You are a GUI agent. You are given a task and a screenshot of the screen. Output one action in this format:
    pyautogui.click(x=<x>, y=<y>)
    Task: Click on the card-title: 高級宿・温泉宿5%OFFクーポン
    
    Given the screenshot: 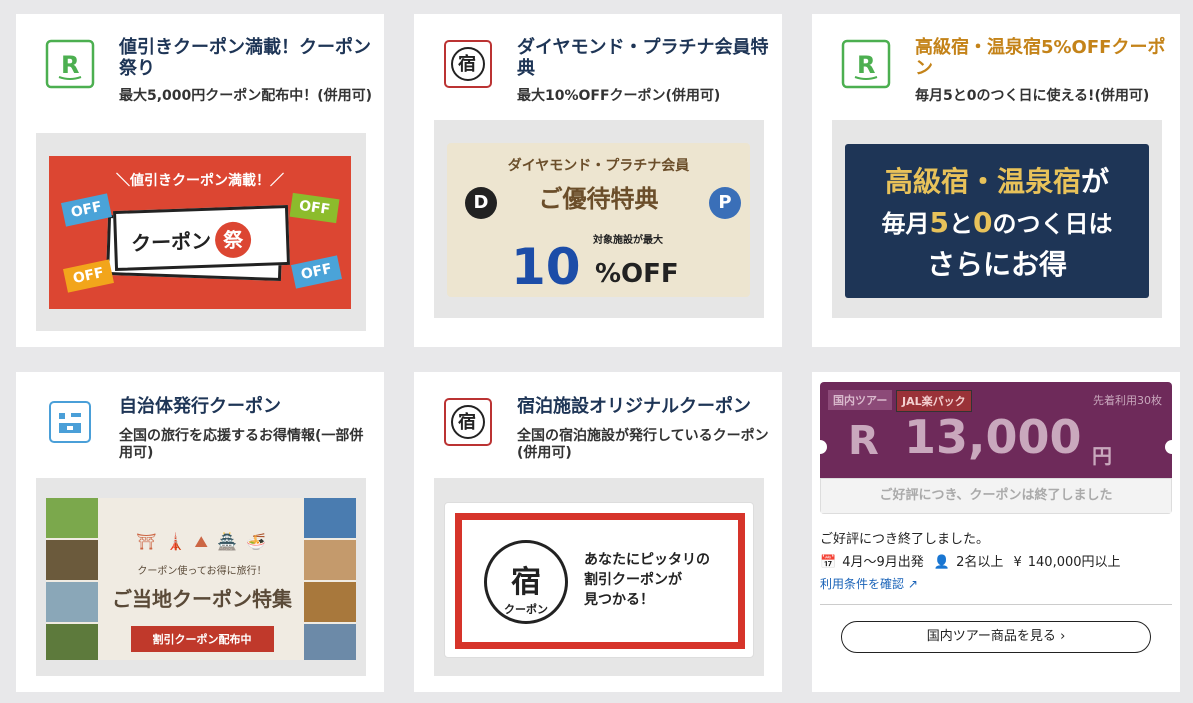 What is the action you would take?
    pyautogui.click(x=1042, y=58)
    